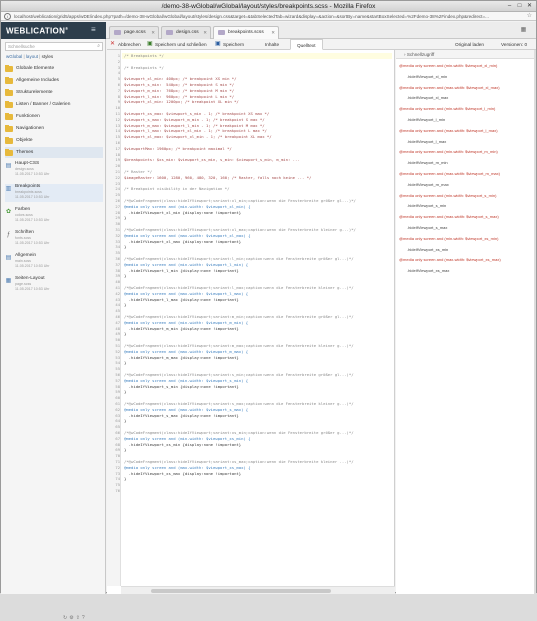 This screenshot has height=621, width=537. Describe the element at coordinates (32, 56) in the screenshot. I see `breadcrumb-item: layout` at that location.